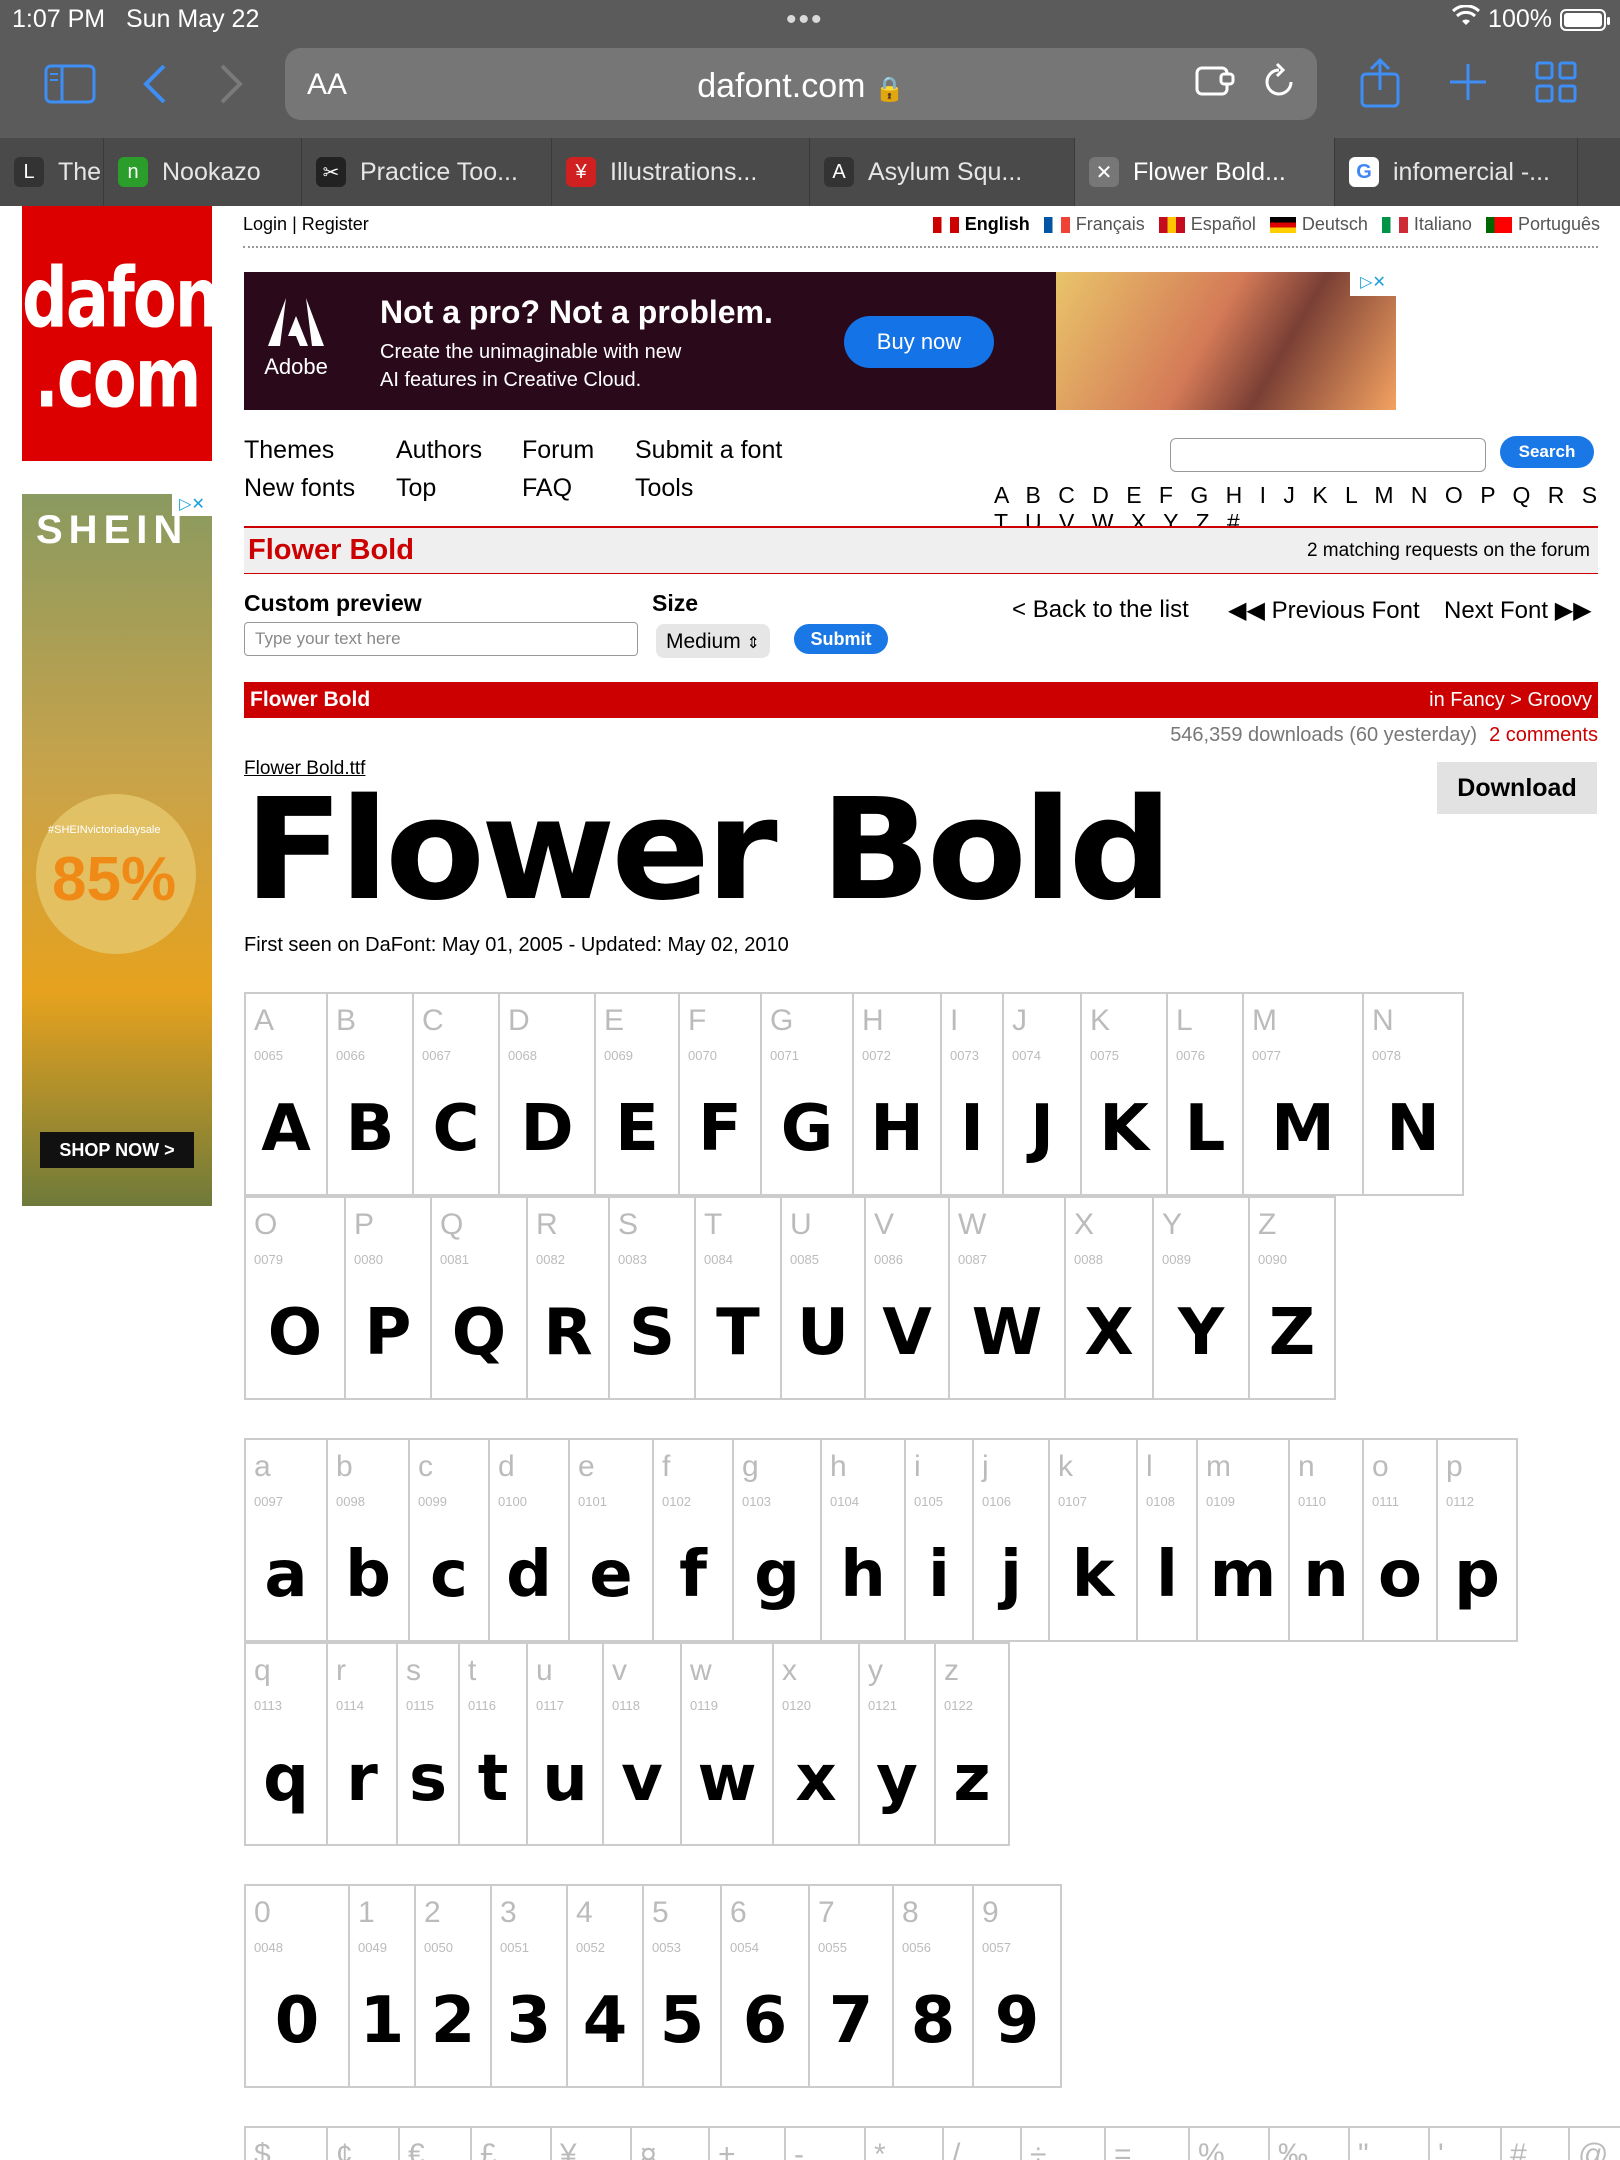 This screenshot has width=1620, height=2160. I want to click on size-select: Medium ⇕, so click(713, 641).